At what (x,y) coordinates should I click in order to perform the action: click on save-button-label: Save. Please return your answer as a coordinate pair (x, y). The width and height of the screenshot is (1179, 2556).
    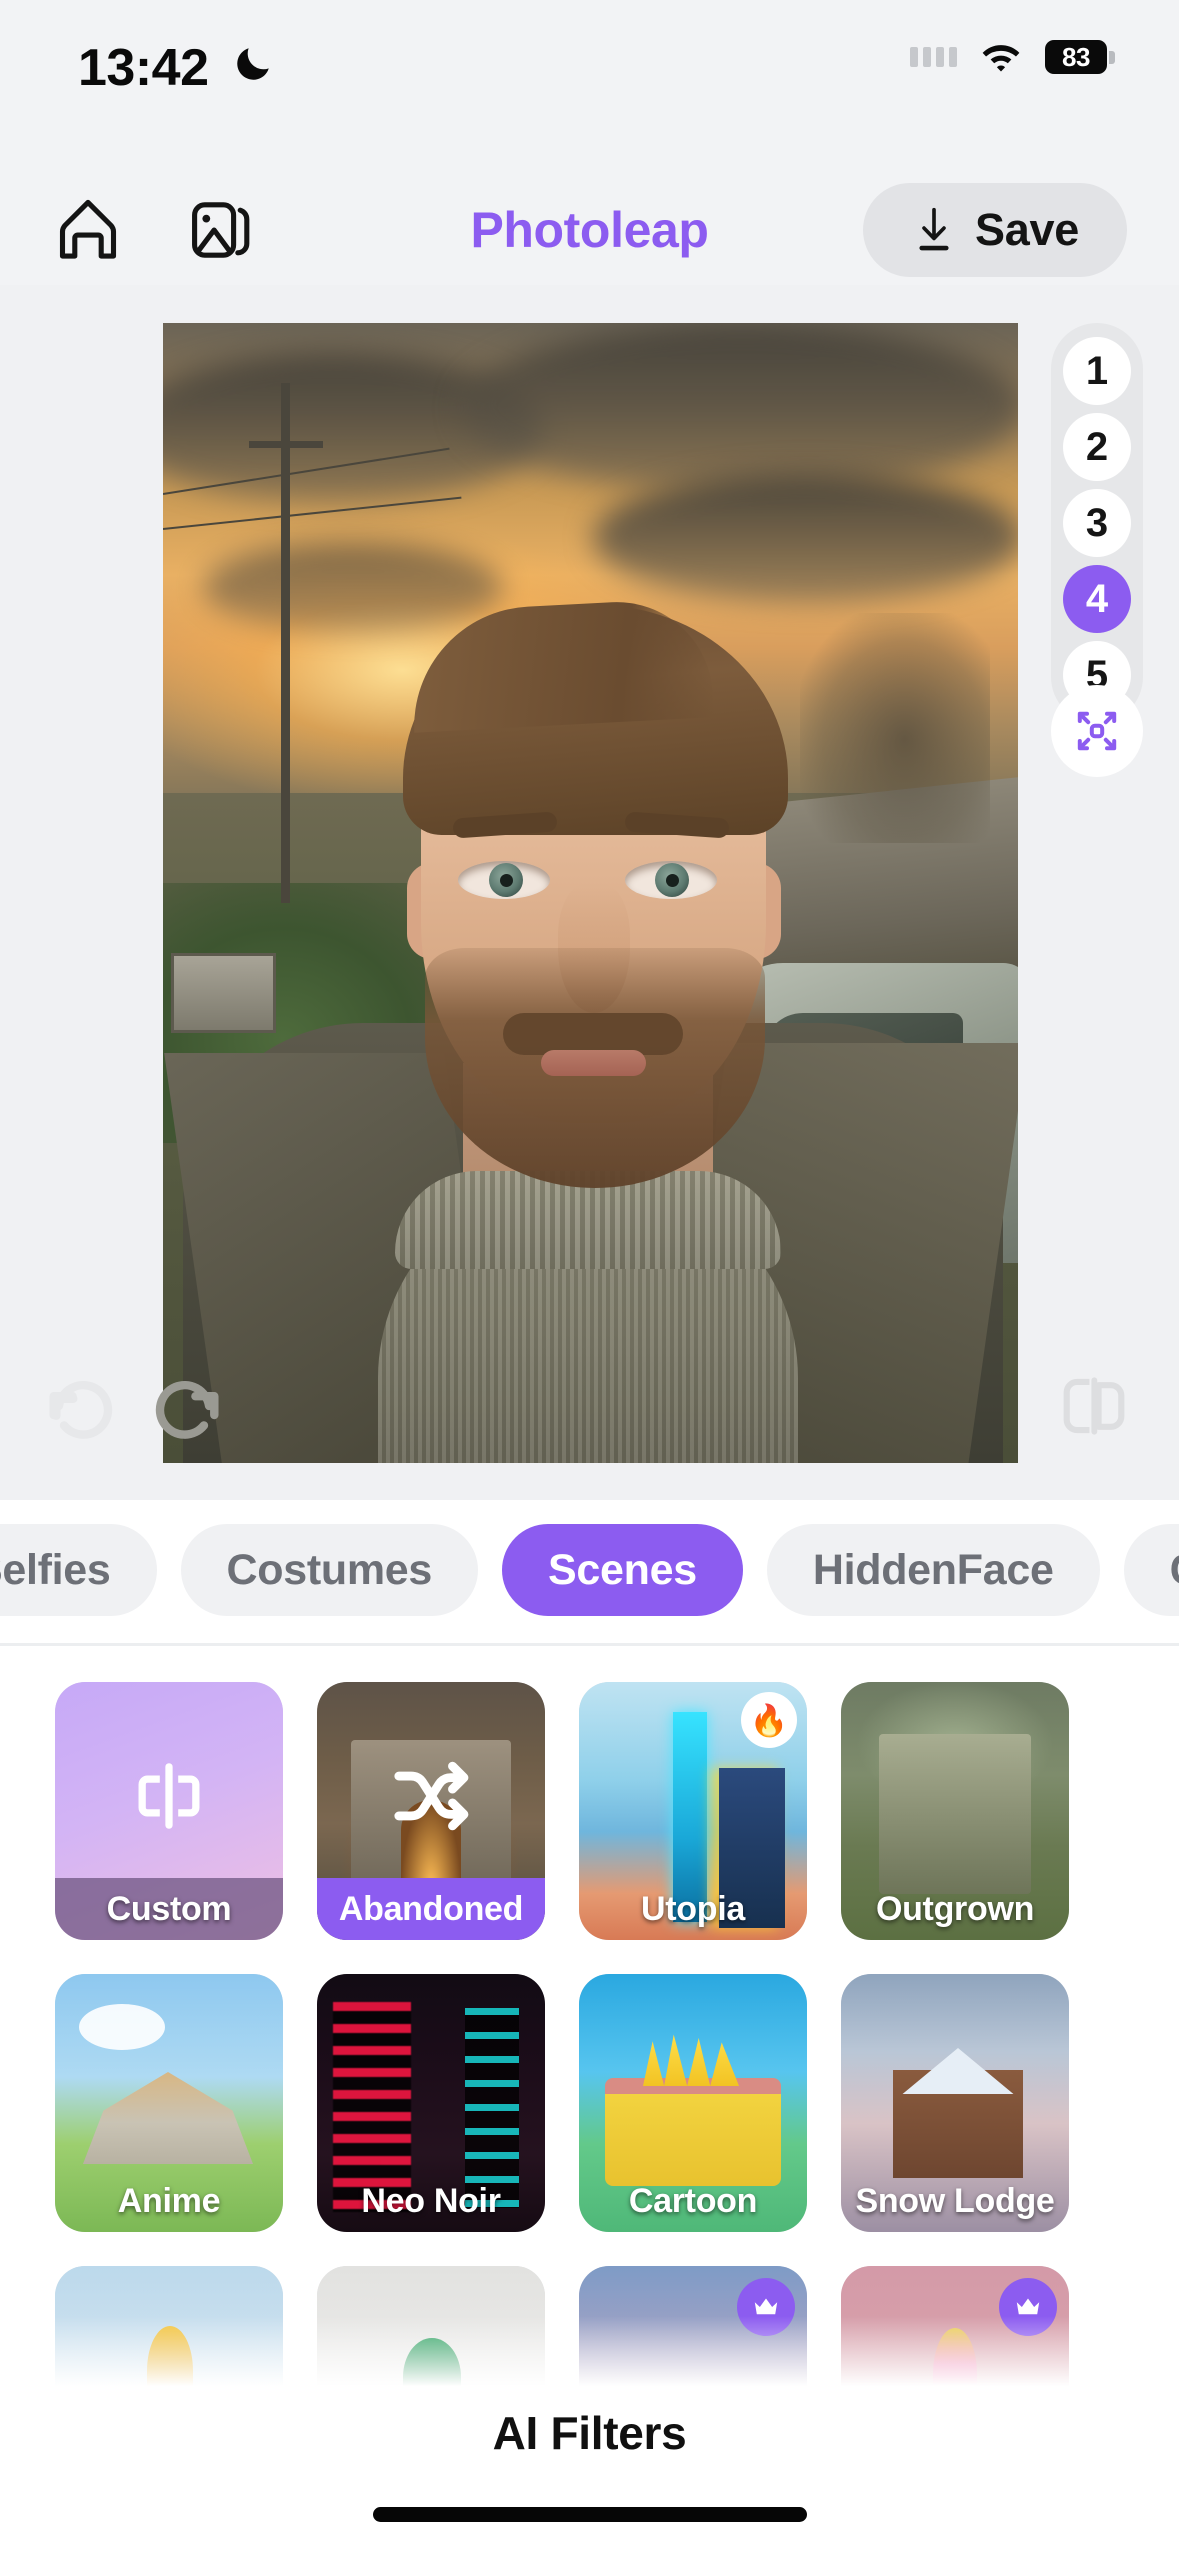
    Looking at the image, I should click on (1027, 229).